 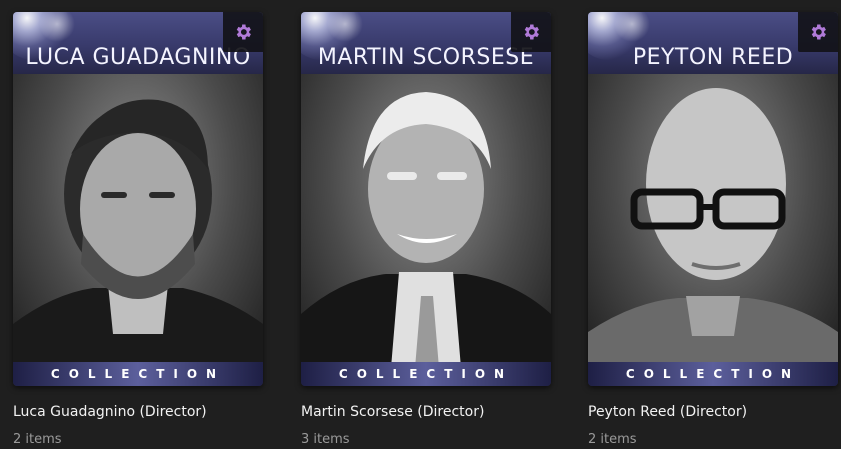 I want to click on collection-title: Martin Scorsese (Director), so click(x=426, y=412).